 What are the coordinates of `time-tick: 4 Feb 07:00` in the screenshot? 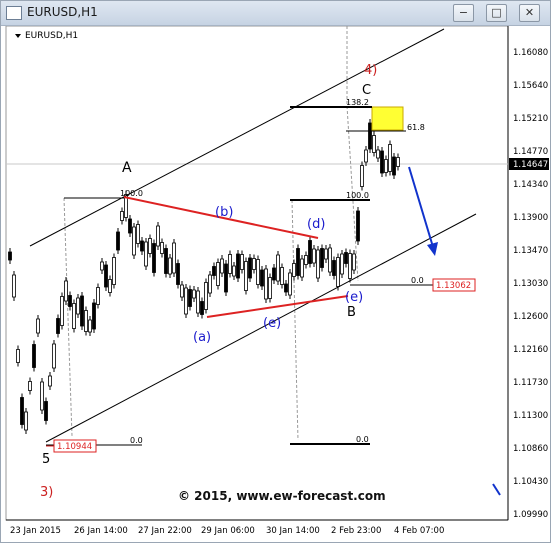 It's located at (419, 531).